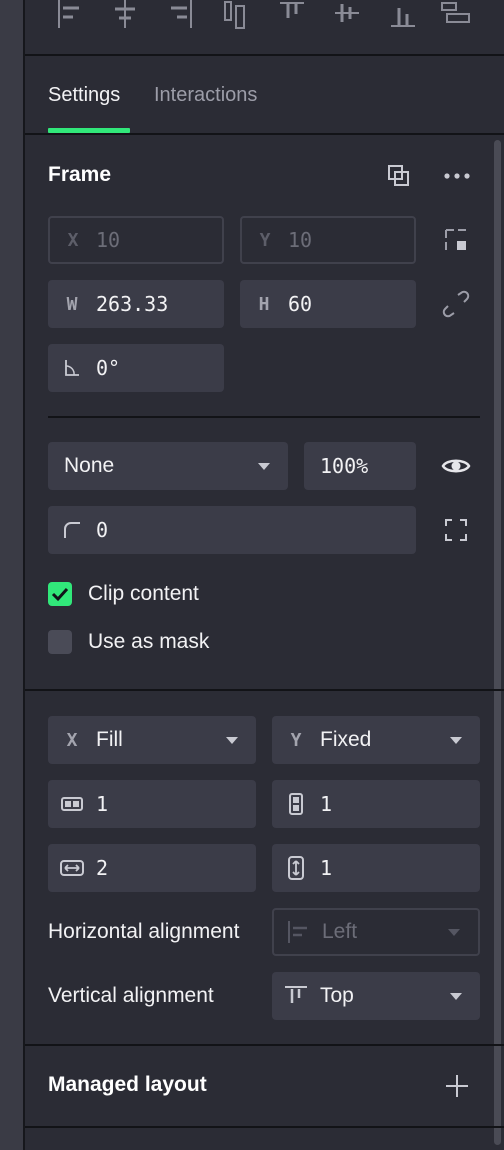 Image resolution: width=504 pixels, height=1150 pixels. What do you see at coordinates (296, 740) in the screenshot?
I see `sizing-y-label: Y` at bounding box center [296, 740].